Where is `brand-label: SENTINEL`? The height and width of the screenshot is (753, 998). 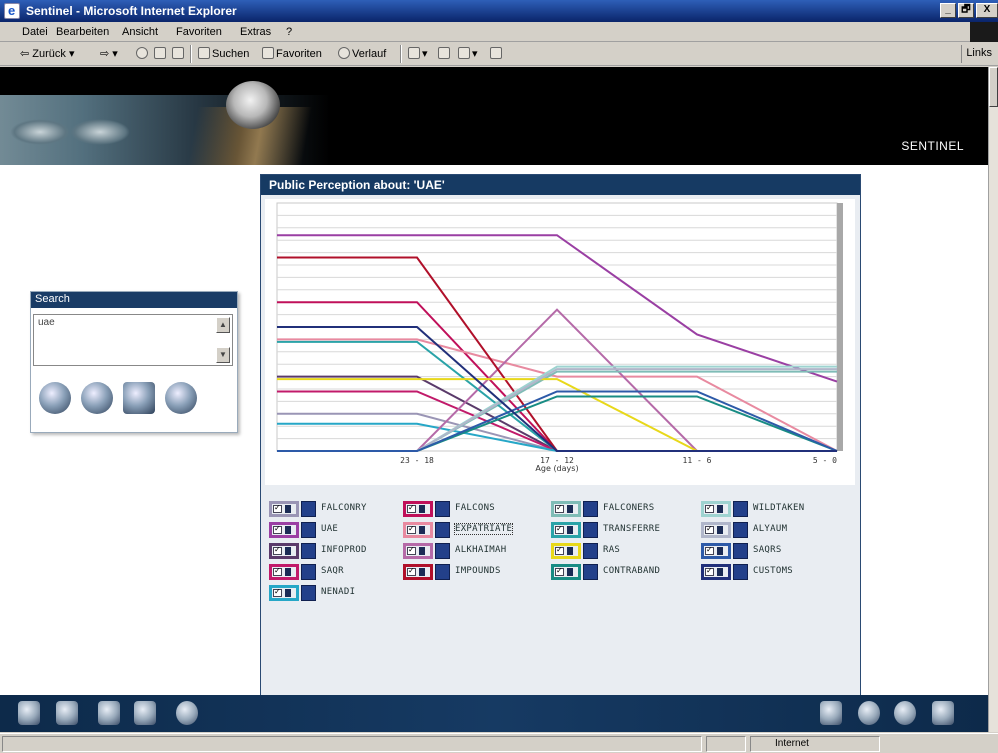 brand-label: SENTINEL is located at coordinates (932, 146).